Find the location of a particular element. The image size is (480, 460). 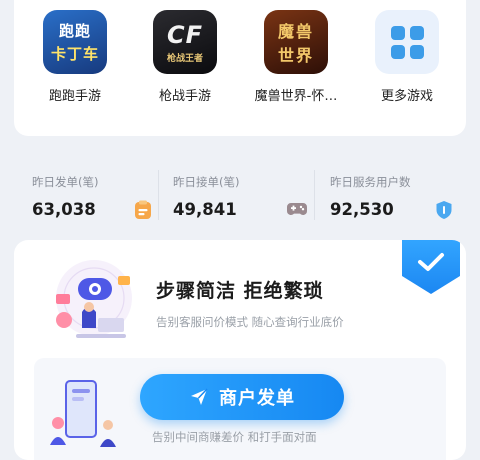

crossfire-icon-text-line1: CF is located at coordinates (184, 34).